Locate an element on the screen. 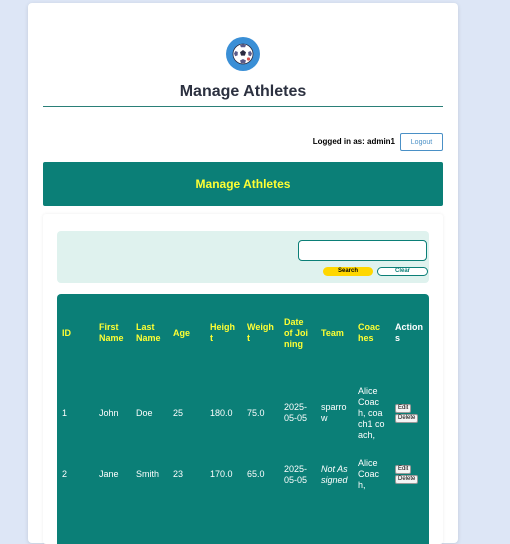 The width and height of the screenshot is (510, 544). cell-last-name: Smith is located at coordinates (148, 474).